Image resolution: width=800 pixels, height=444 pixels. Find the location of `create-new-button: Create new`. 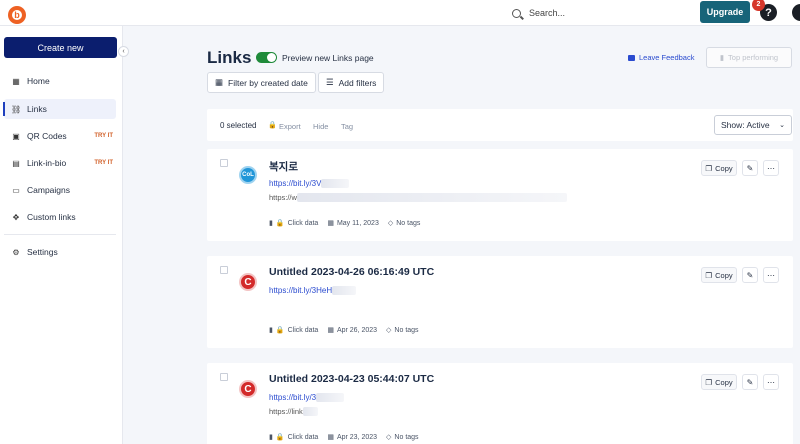

create-new-button: Create new is located at coordinates (60, 47).